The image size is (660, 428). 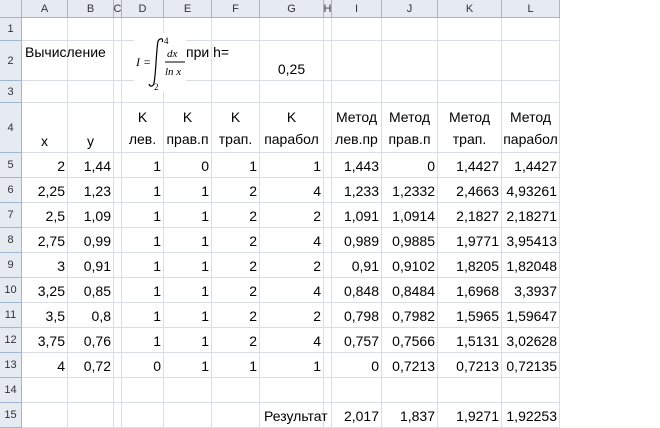 What do you see at coordinates (292, 9) in the screenshot?
I see `column-header-g: G` at bounding box center [292, 9].